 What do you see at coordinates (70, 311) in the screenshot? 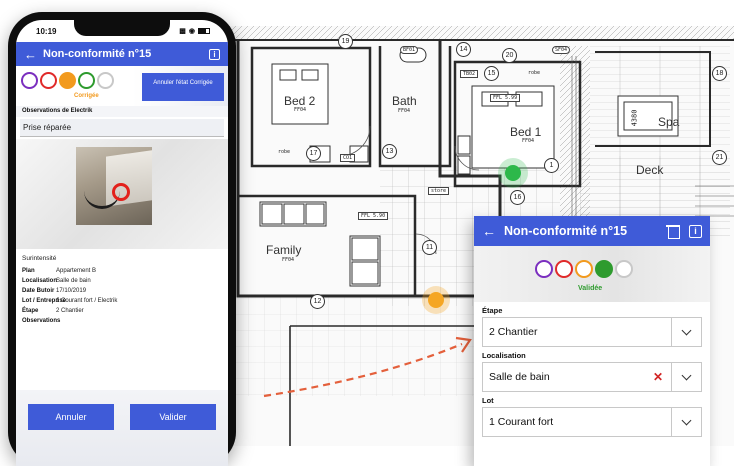
I see `detail-value: 2 Chantier` at bounding box center [70, 311].